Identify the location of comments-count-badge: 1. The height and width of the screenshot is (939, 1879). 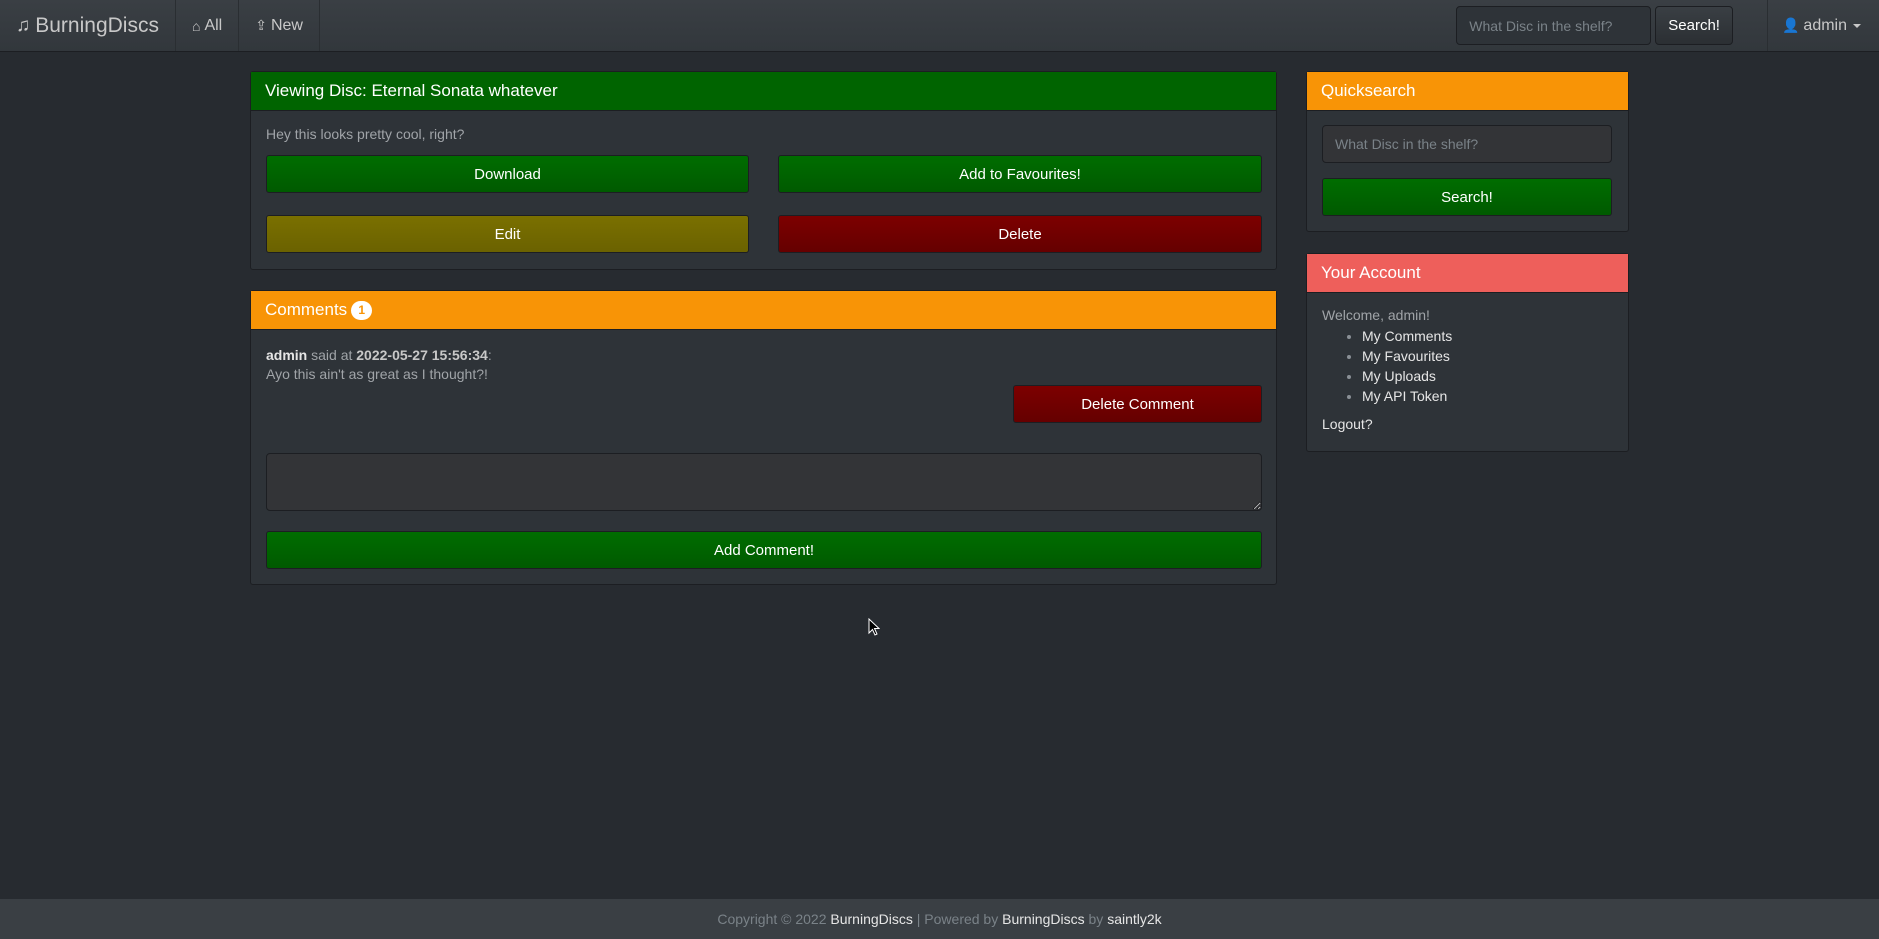
(362, 310).